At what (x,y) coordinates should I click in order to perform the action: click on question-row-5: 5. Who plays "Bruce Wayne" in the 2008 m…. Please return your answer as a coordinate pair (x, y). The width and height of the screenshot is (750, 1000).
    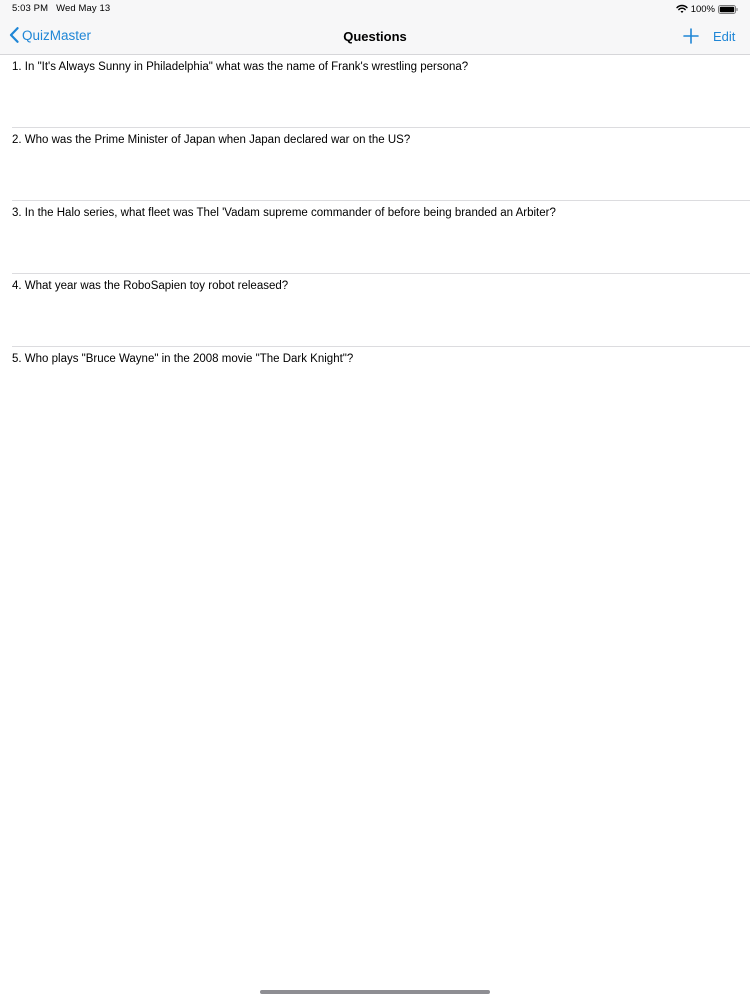
    Looking at the image, I should click on (375, 383).